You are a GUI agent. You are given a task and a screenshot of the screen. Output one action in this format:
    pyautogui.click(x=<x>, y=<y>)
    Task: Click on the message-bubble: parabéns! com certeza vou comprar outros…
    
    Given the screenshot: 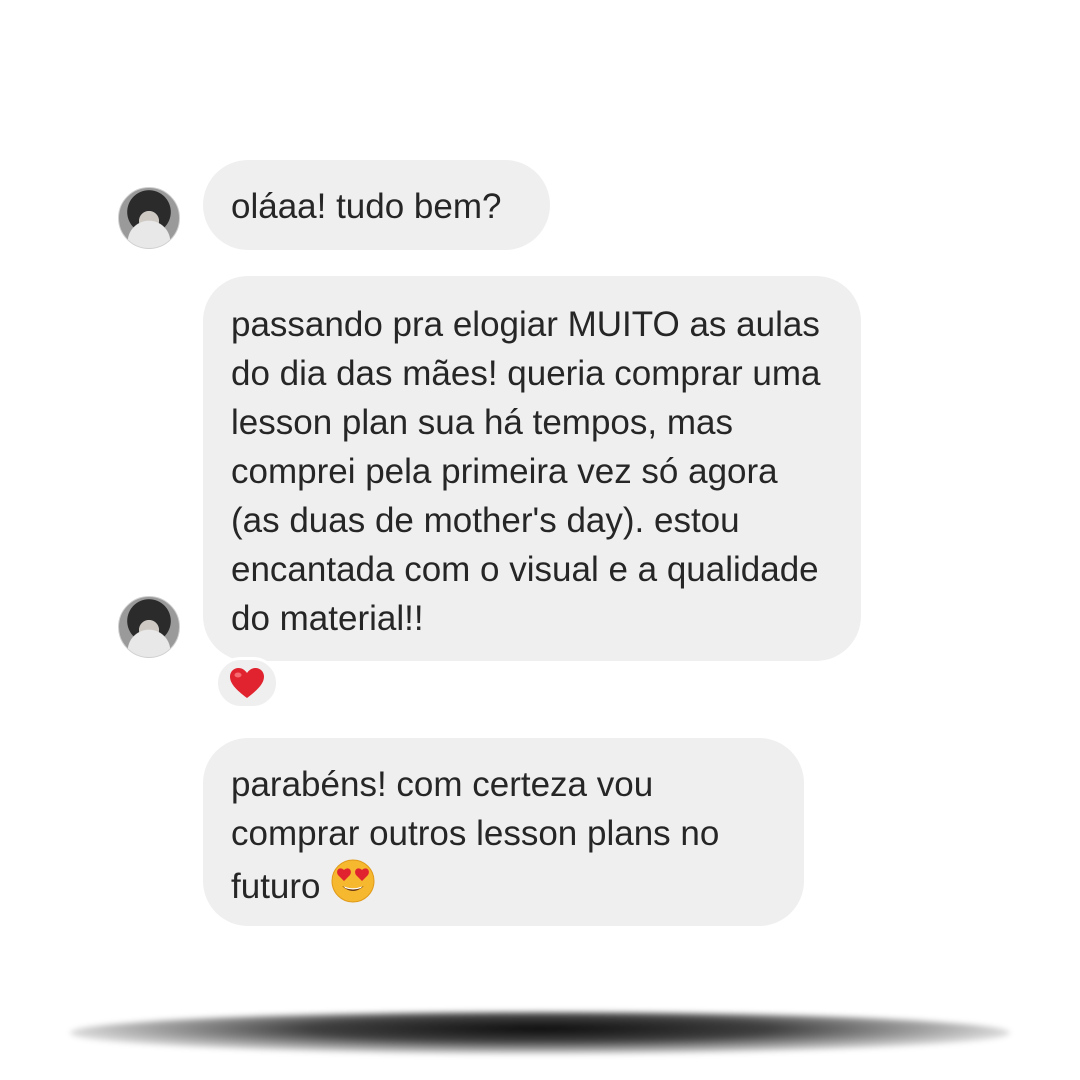 What is the action you would take?
    pyautogui.click(x=503, y=832)
    